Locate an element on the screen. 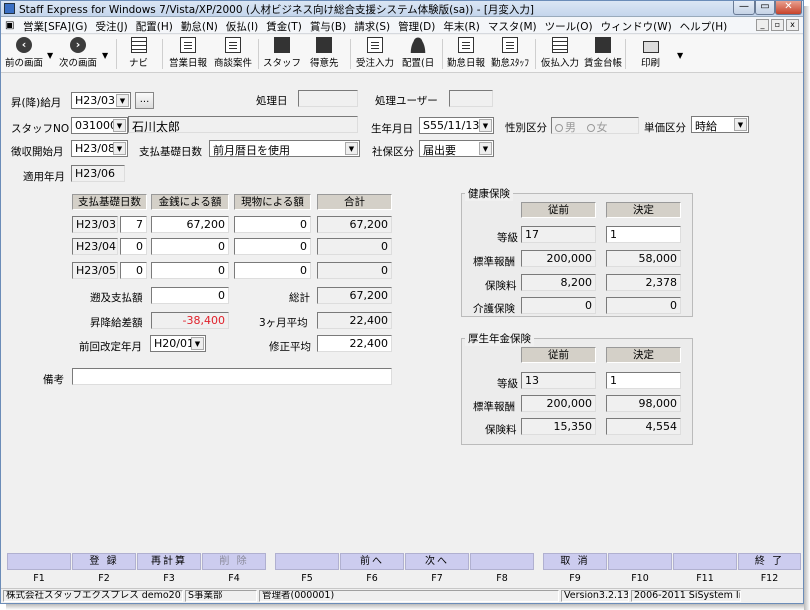 Image resolution: width=810 pixels, height=610 pixels. wage-ledger-button: 賃金台帳 is located at coordinates (603, 53).